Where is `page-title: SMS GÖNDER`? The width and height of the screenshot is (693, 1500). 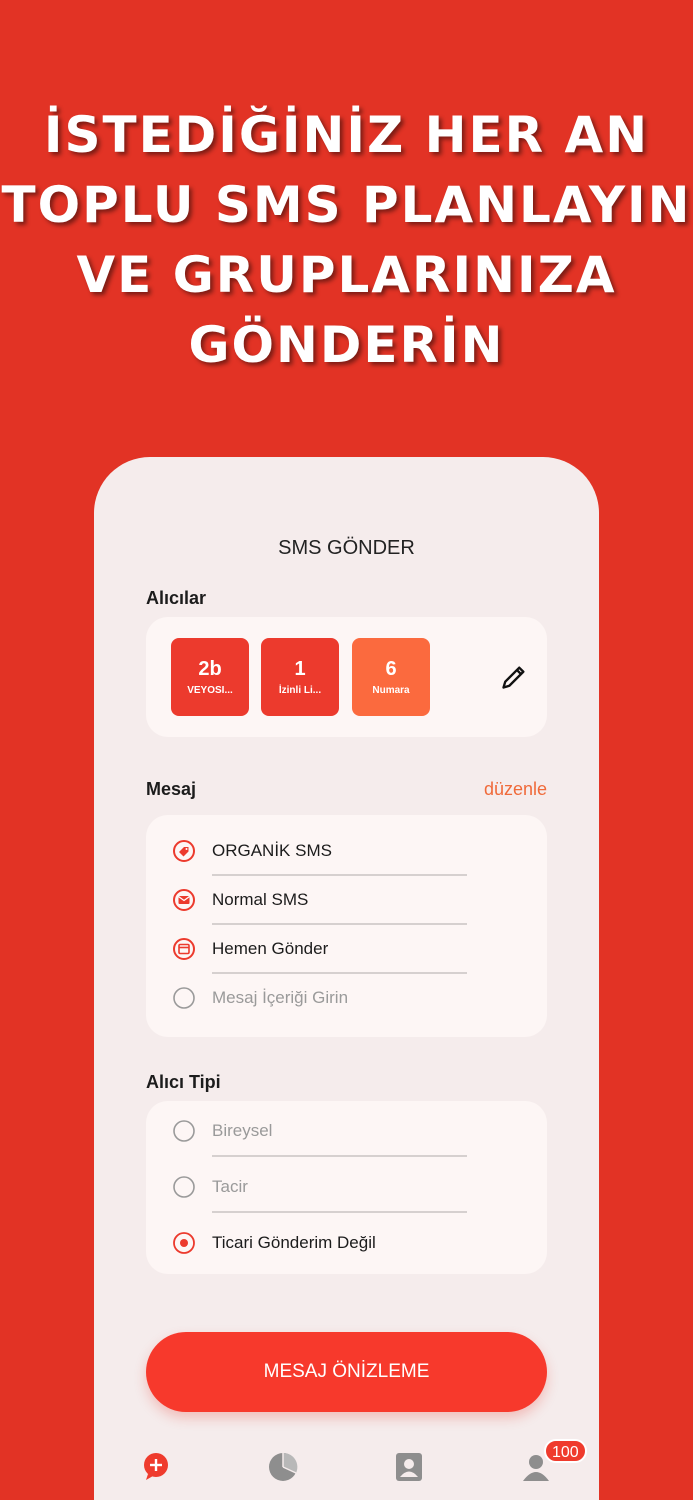 page-title: SMS GÖNDER is located at coordinates (346, 548).